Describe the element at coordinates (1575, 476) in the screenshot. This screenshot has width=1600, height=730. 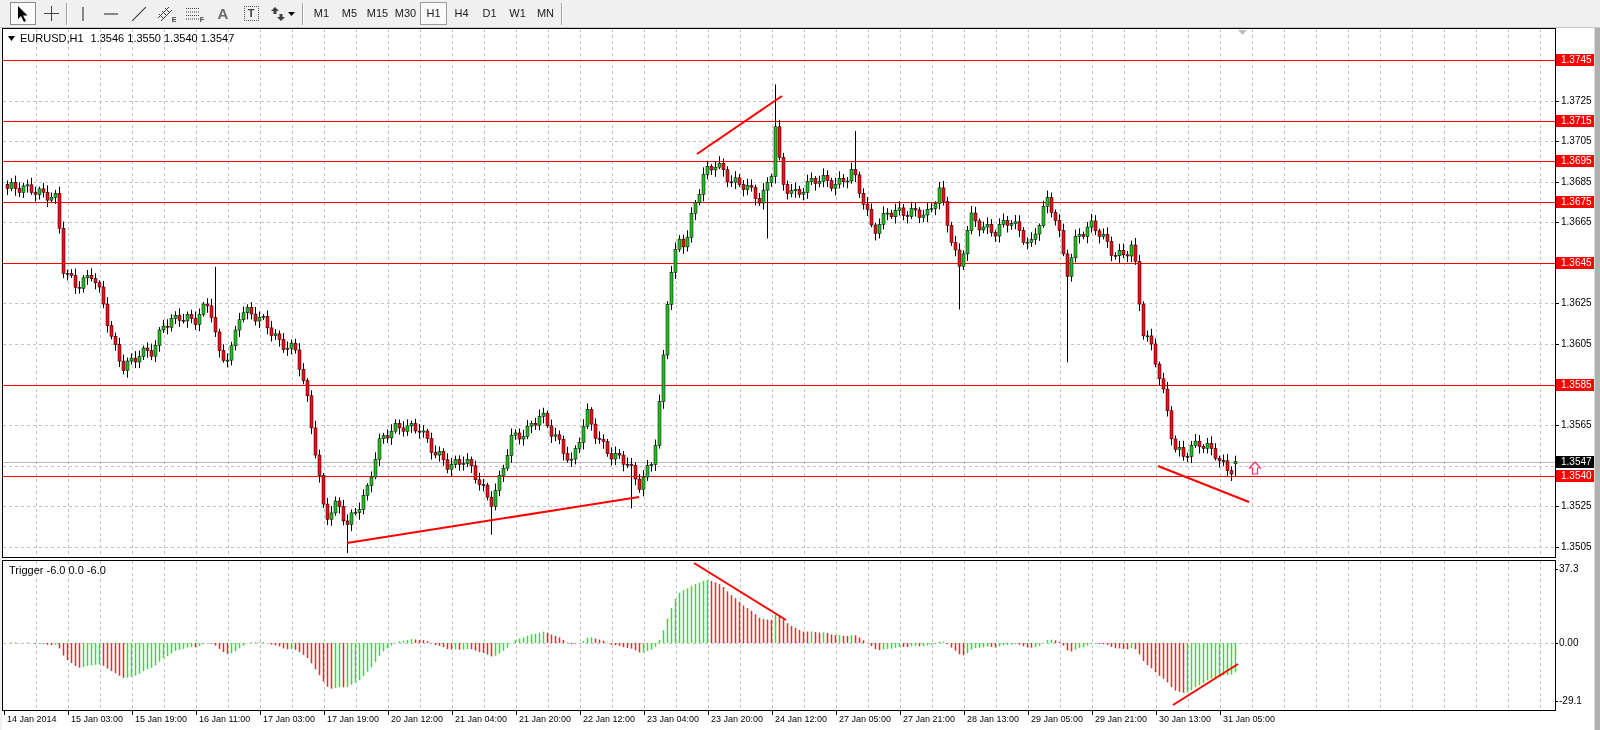
I see `price-level-tag: 1.3540` at that location.